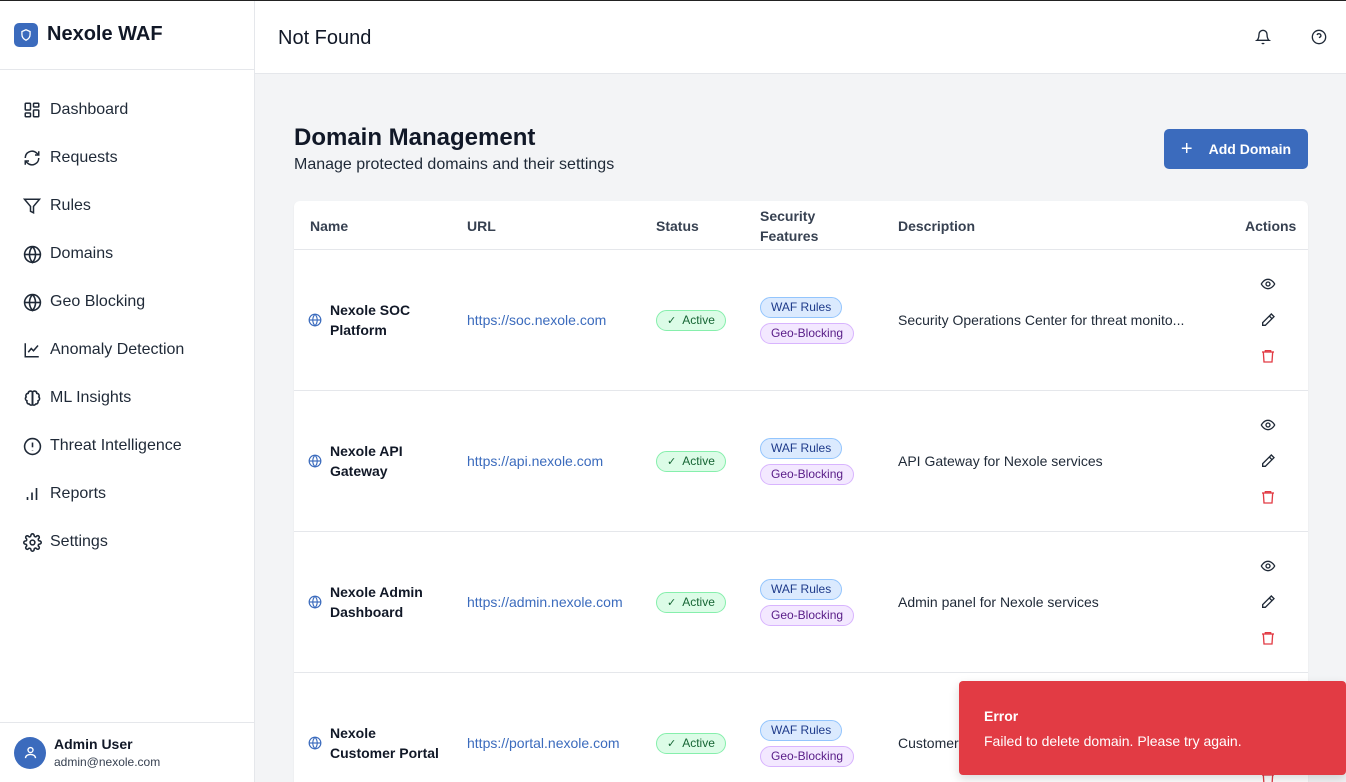  I want to click on domain-url-cell: https://admin.nexole.com, so click(545, 602).